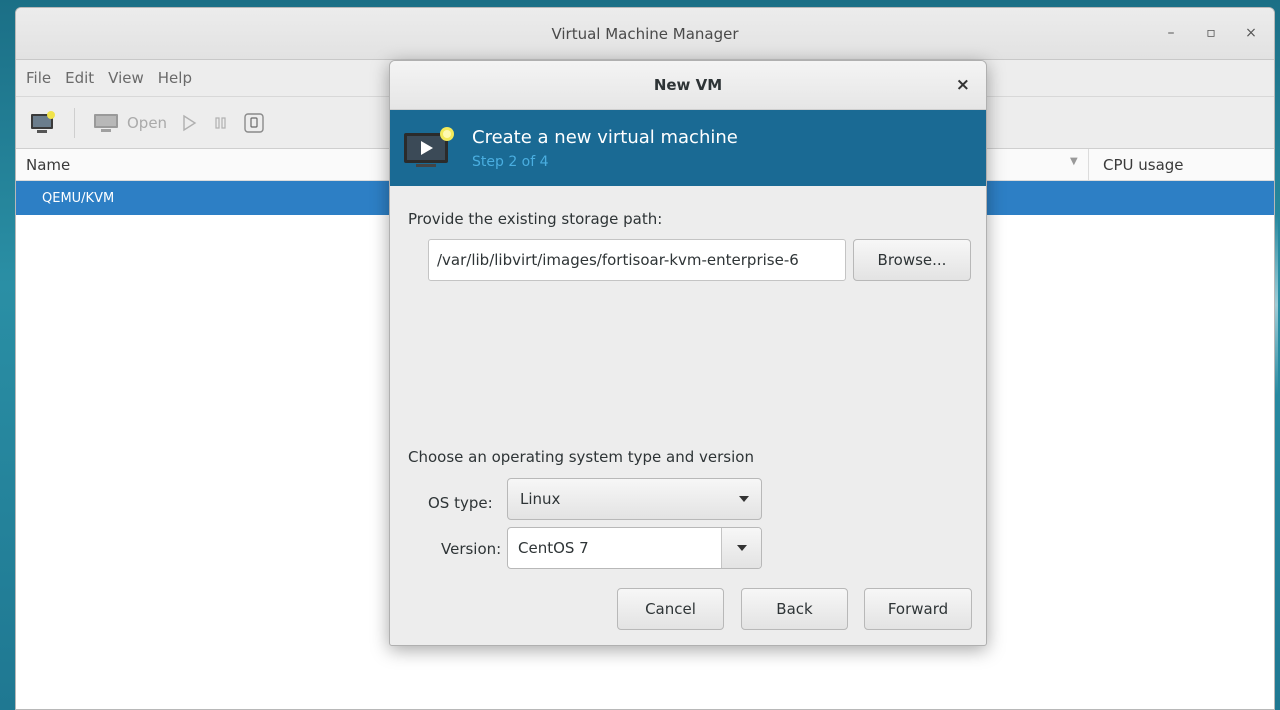 This screenshot has width=1280, height=710. I want to click on new-vm-icon, so click(43, 121).